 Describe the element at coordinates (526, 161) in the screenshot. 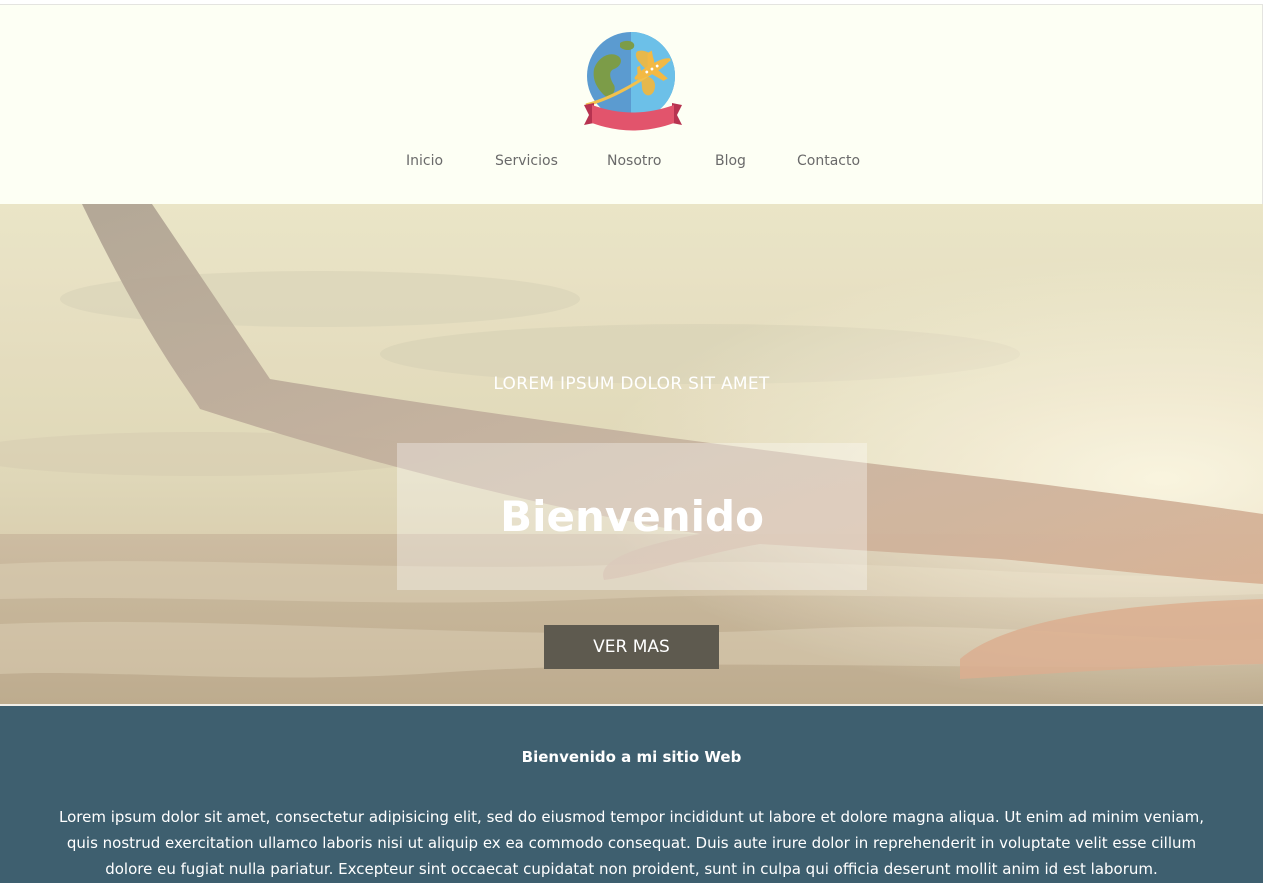

I see `nav-link-servicios: Servicios` at that location.